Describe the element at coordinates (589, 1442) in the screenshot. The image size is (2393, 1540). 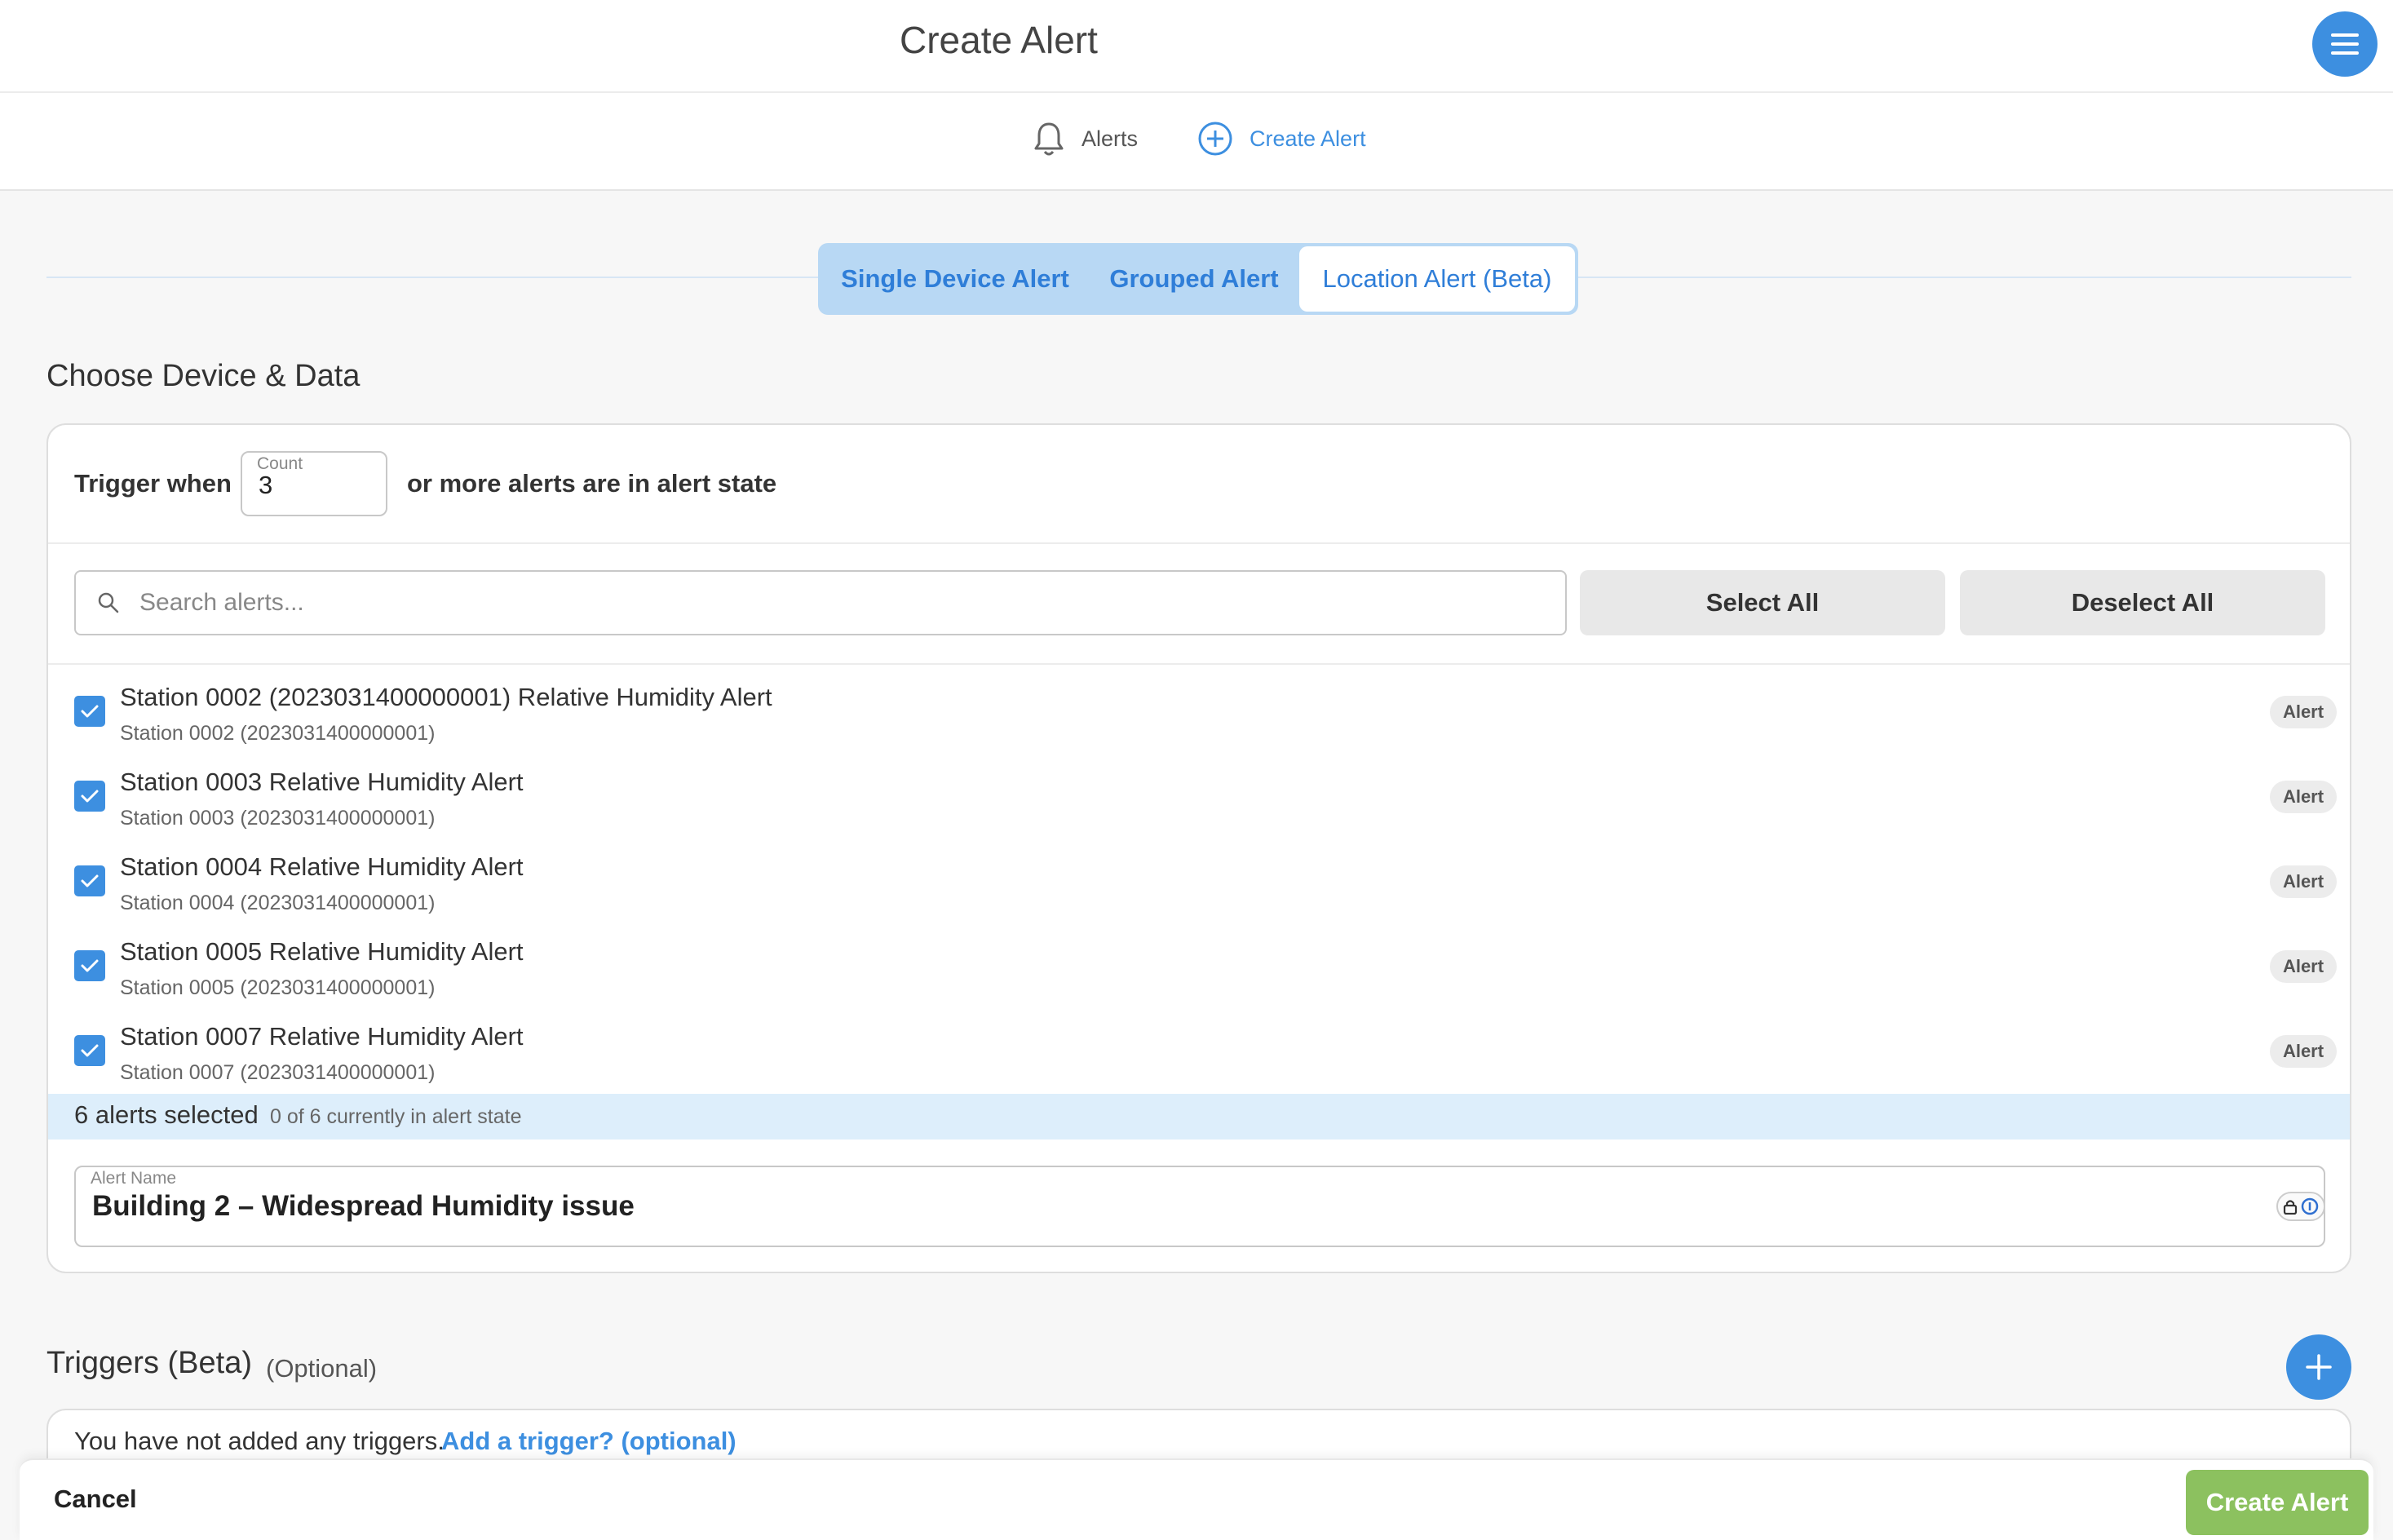
I see `add-trigger-link: Add a trigger? (optional)` at that location.